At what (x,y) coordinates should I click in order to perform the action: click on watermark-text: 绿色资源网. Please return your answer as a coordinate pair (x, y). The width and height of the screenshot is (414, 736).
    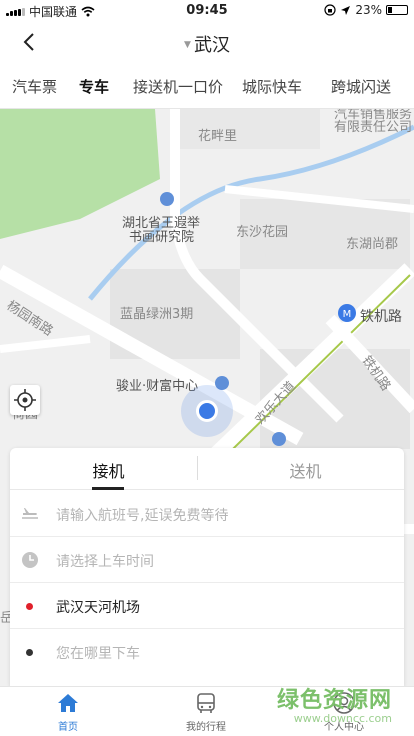
    Looking at the image, I should click on (334, 700).